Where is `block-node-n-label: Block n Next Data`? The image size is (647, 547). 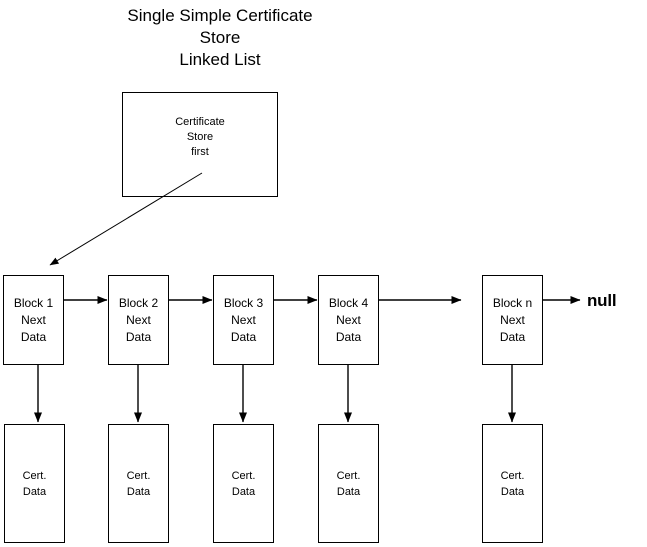 block-node-n-label: Block n Next Data is located at coordinates (512, 319).